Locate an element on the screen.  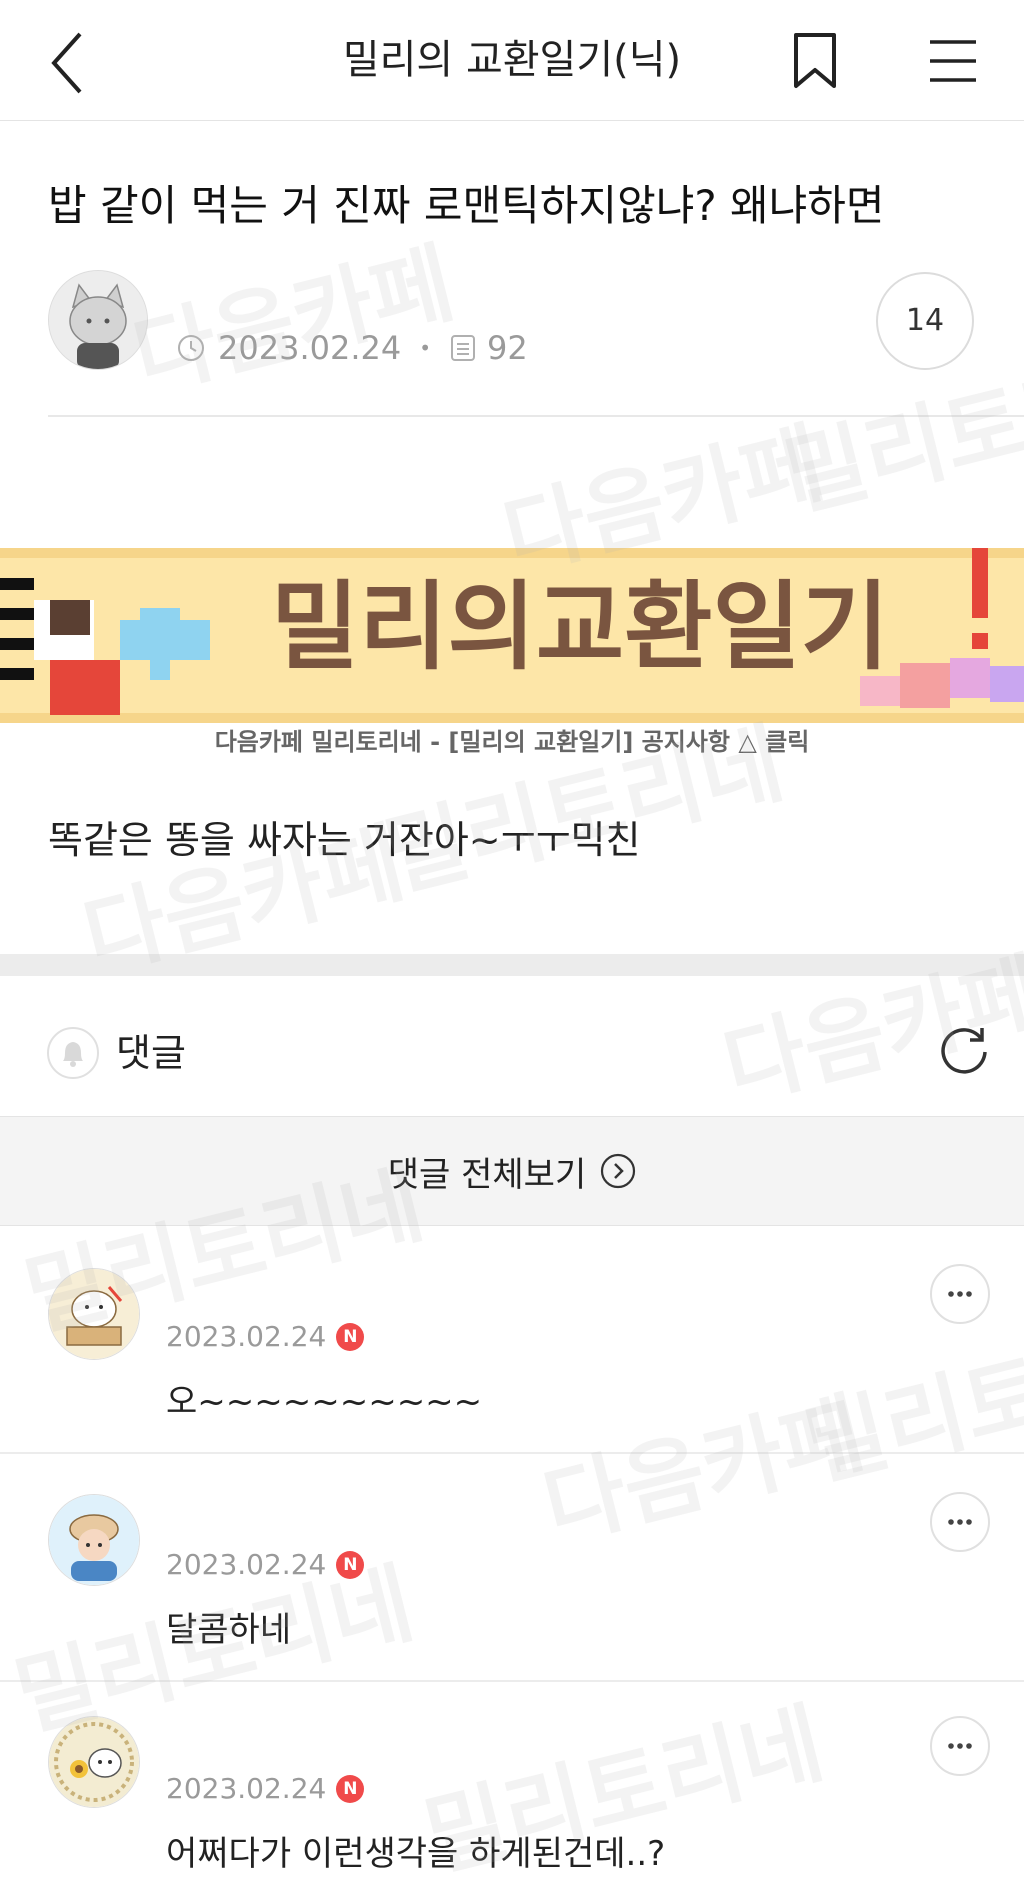
banner-caption: 다음카페 밀리토리네 - [밀리의 교환일기] 공지사항 △ 클릭 is located at coordinates (512, 742).